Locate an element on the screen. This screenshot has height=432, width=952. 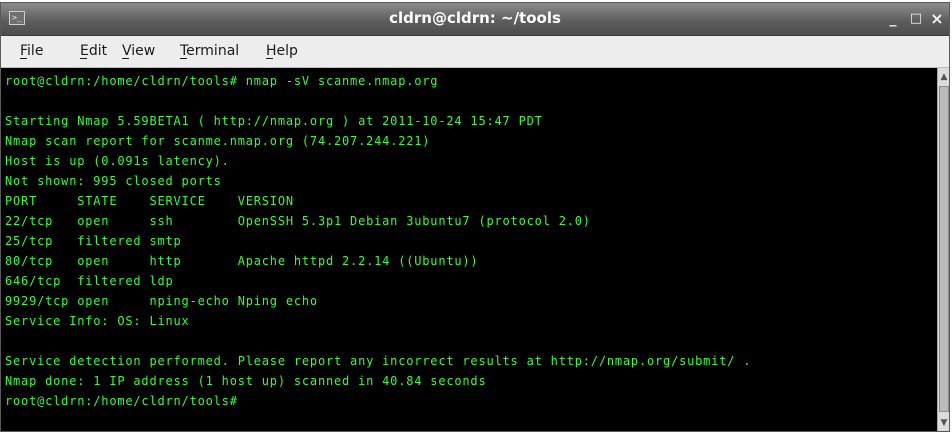
terminal-line: Service Info: OS: Linux is located at coordinates (97, 321).